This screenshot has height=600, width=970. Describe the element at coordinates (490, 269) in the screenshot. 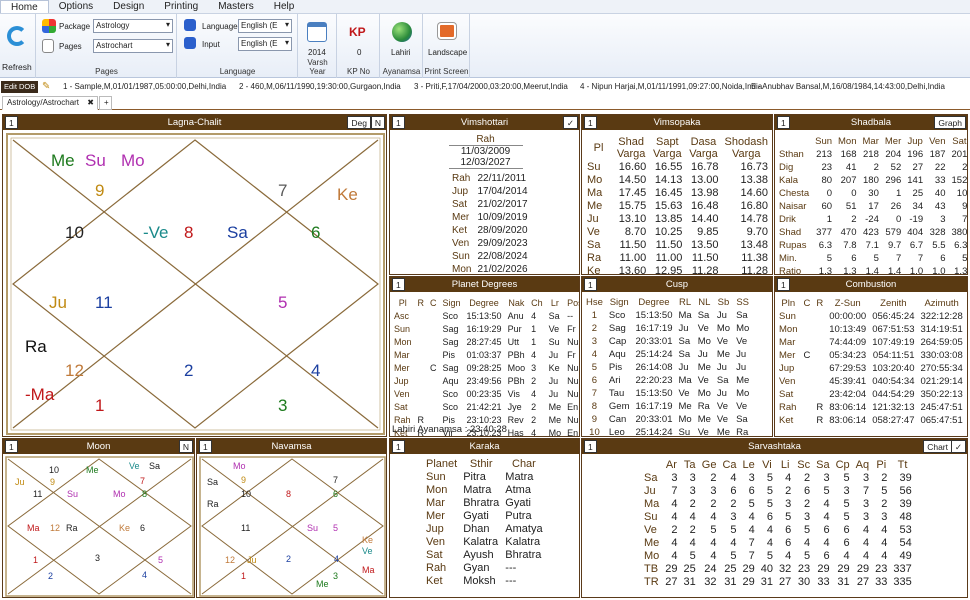

I see `antardasha-row: Mon 21/02/2026` at that location.